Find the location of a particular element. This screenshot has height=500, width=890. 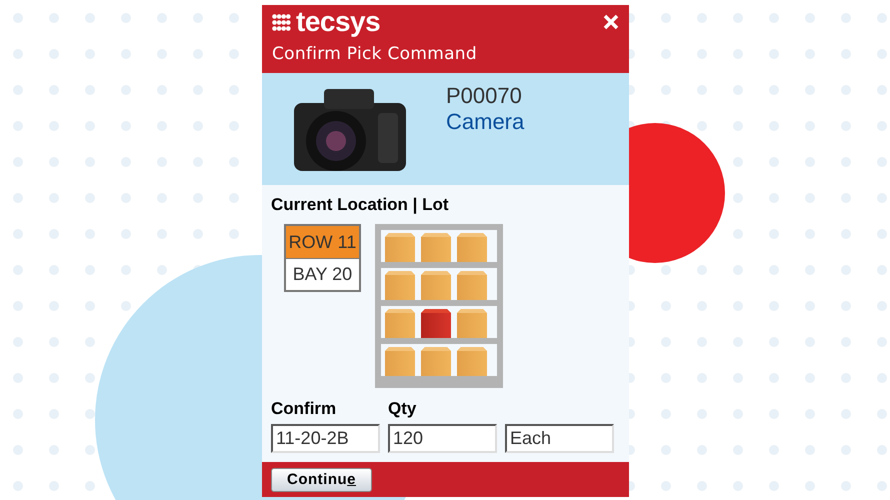

input-field: 11-20-2B is located at coordinates (325, 438).